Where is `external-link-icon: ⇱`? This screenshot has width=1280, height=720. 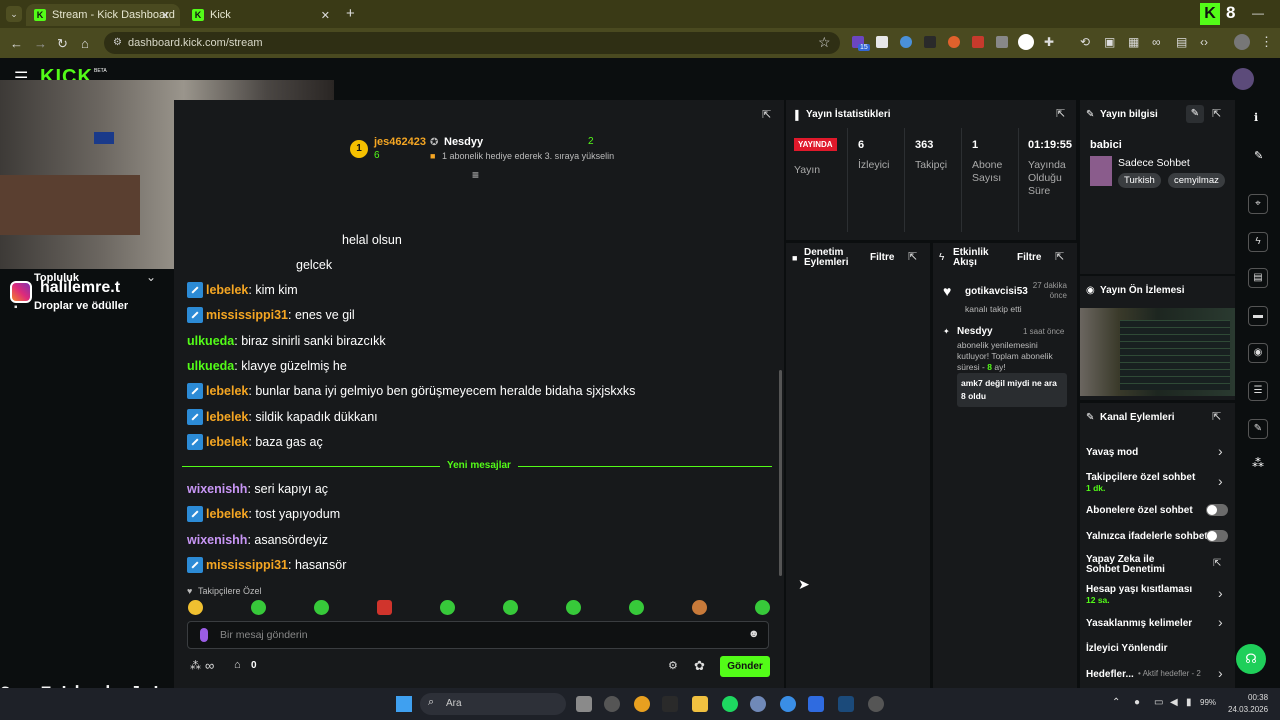 external-link-icon: ⇱ is located at coordinates (1217, 563).